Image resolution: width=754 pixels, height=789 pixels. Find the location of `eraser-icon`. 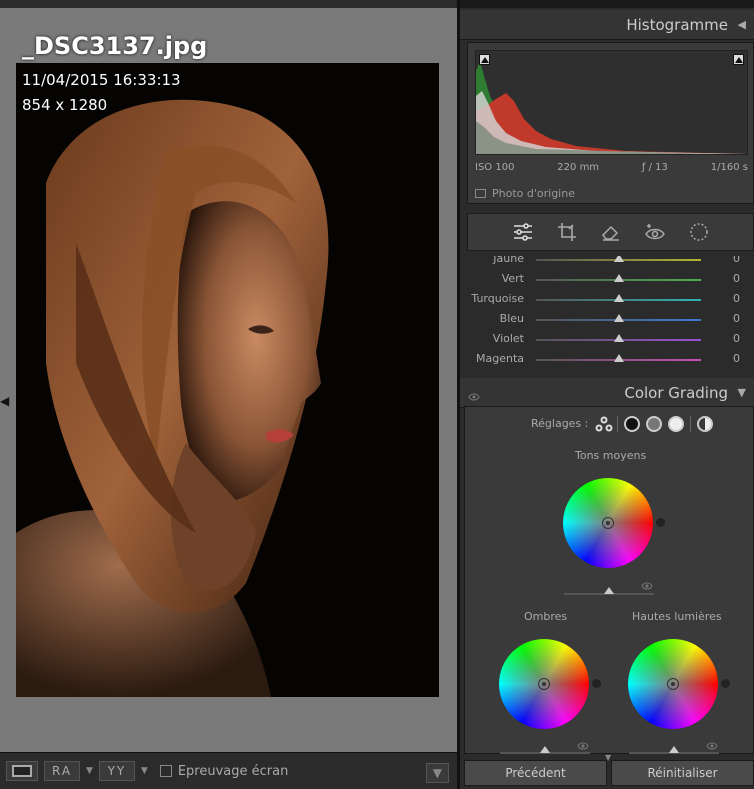

eraser-icon is located at coordinates (611, 232).